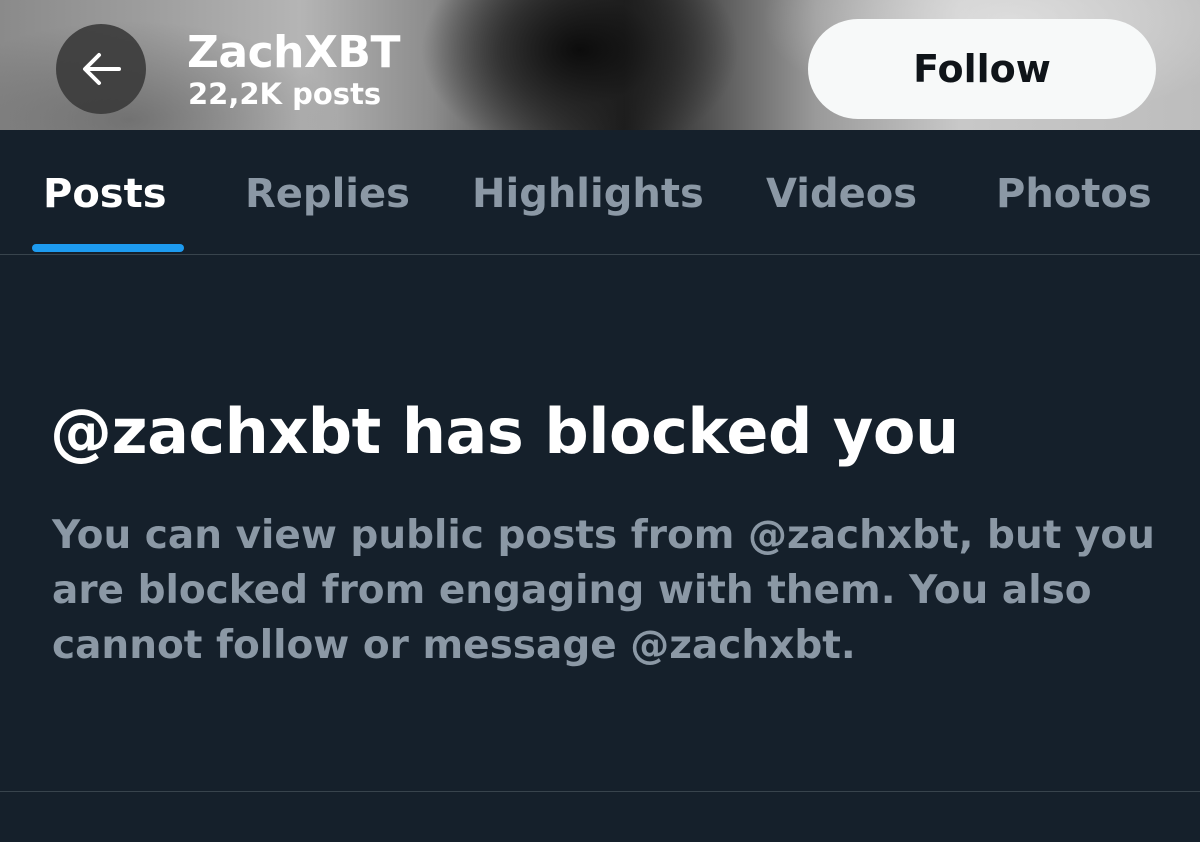 The width and height of the screenshot is (1200, 842). What do you see at coordinates (105, 194) in the screenshot?
I see `tab-posts: Posts` at bounding box center [105, 194].